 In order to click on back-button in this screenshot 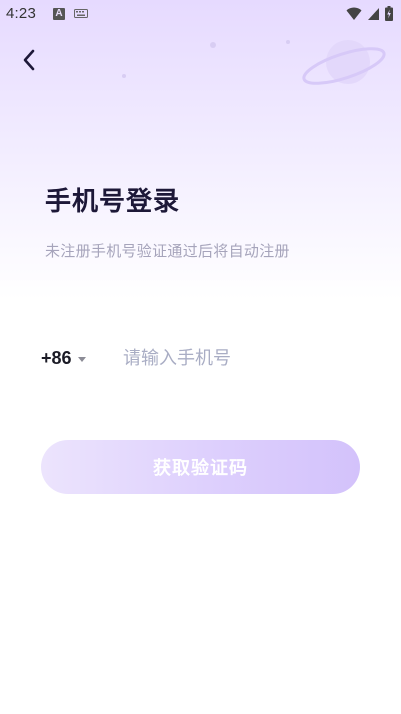, I will do `click(29, 60)`.